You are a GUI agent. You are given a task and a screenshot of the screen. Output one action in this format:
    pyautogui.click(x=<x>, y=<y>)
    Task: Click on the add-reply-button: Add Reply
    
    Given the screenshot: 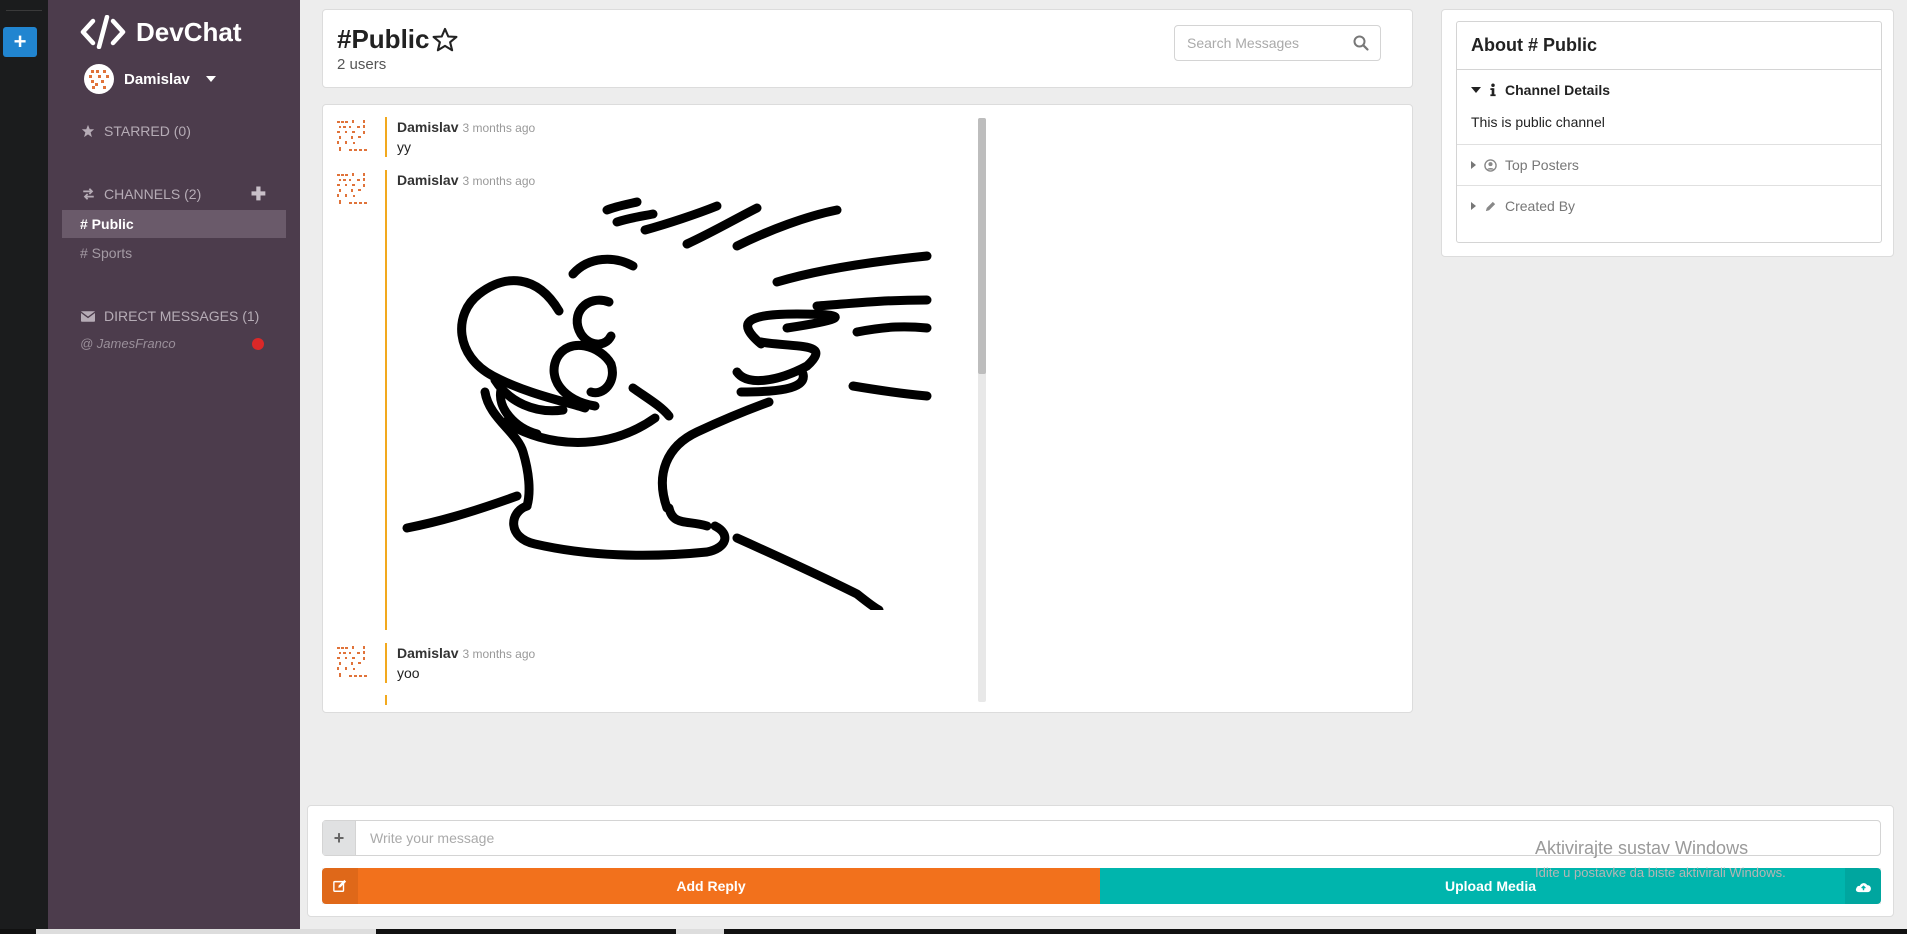 What is the action you would take?
    pyautogui.click(x=711, y=886)
    